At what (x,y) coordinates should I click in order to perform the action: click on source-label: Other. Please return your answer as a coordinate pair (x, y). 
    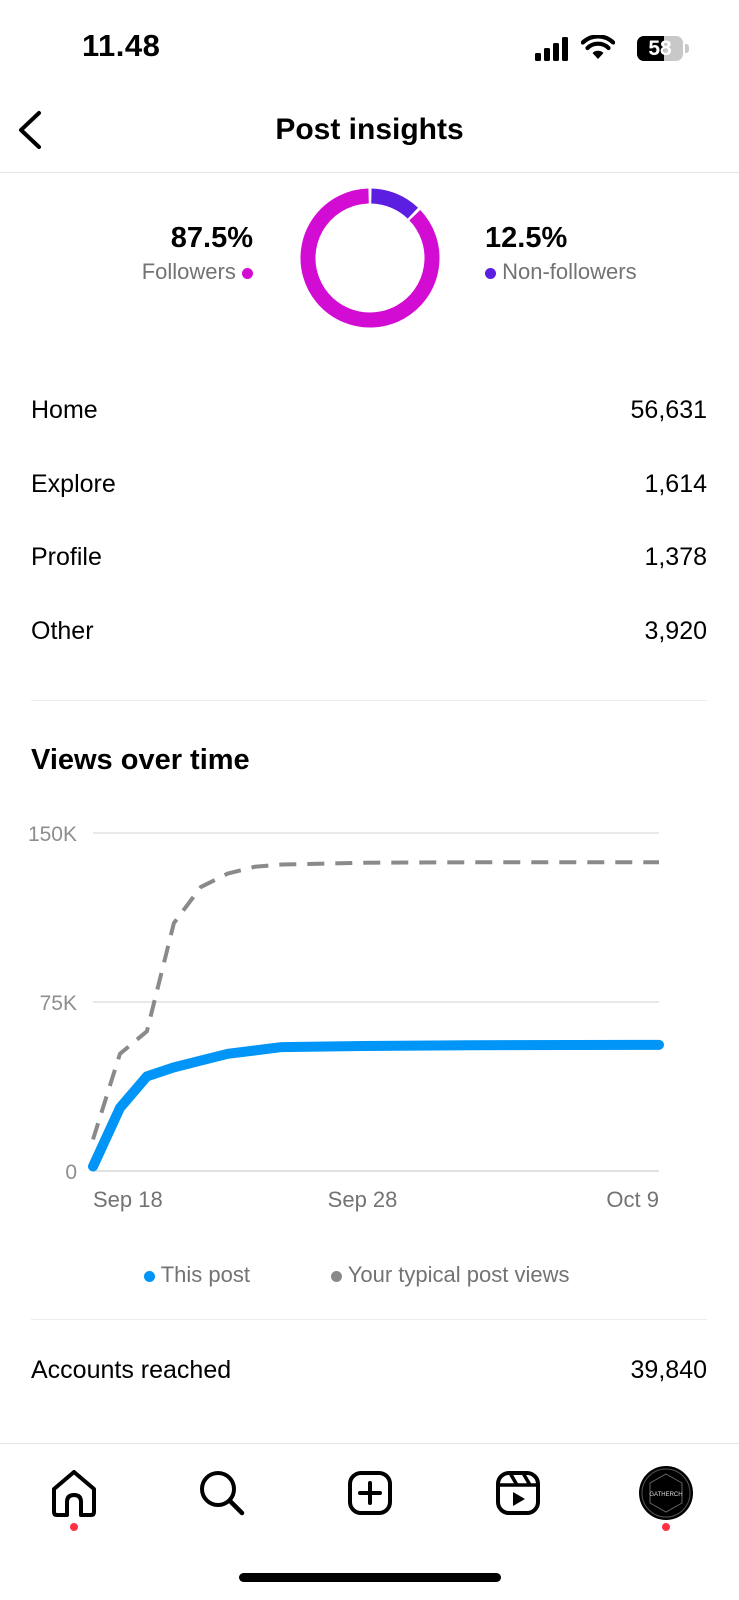
    Looking at the image, I should click on (62, 631).